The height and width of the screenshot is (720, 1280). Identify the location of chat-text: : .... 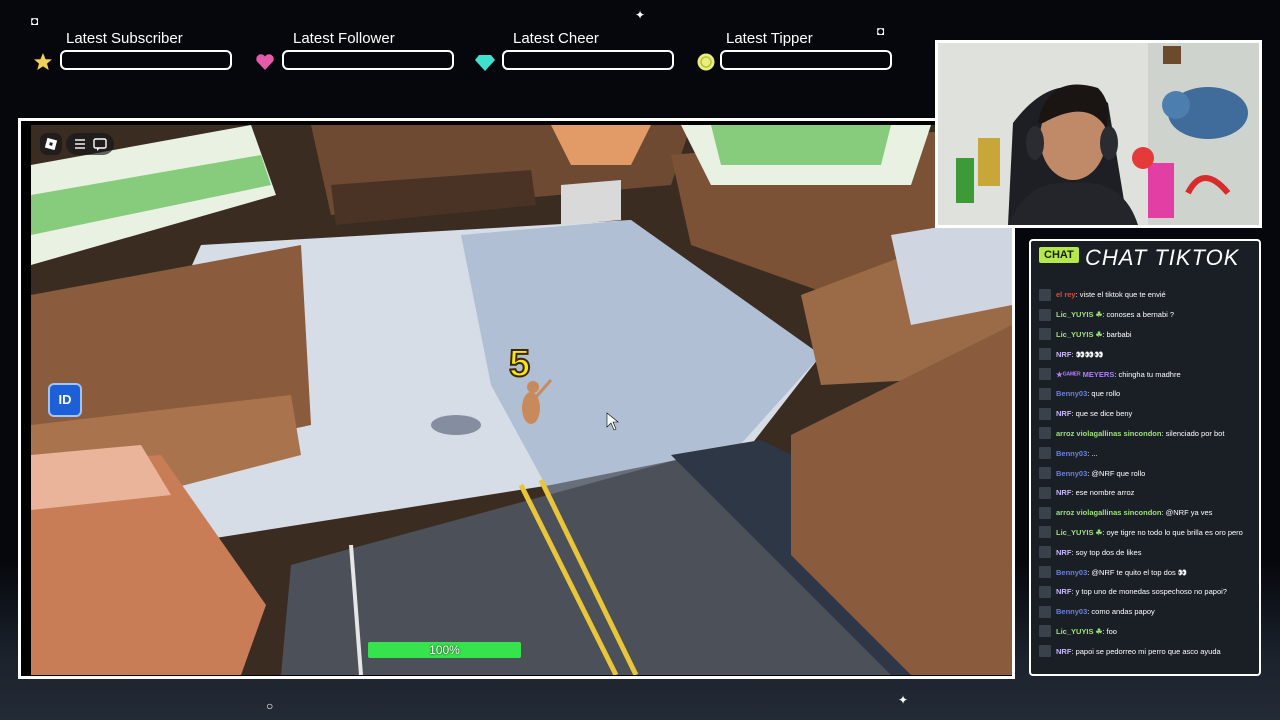
(1092, 453).